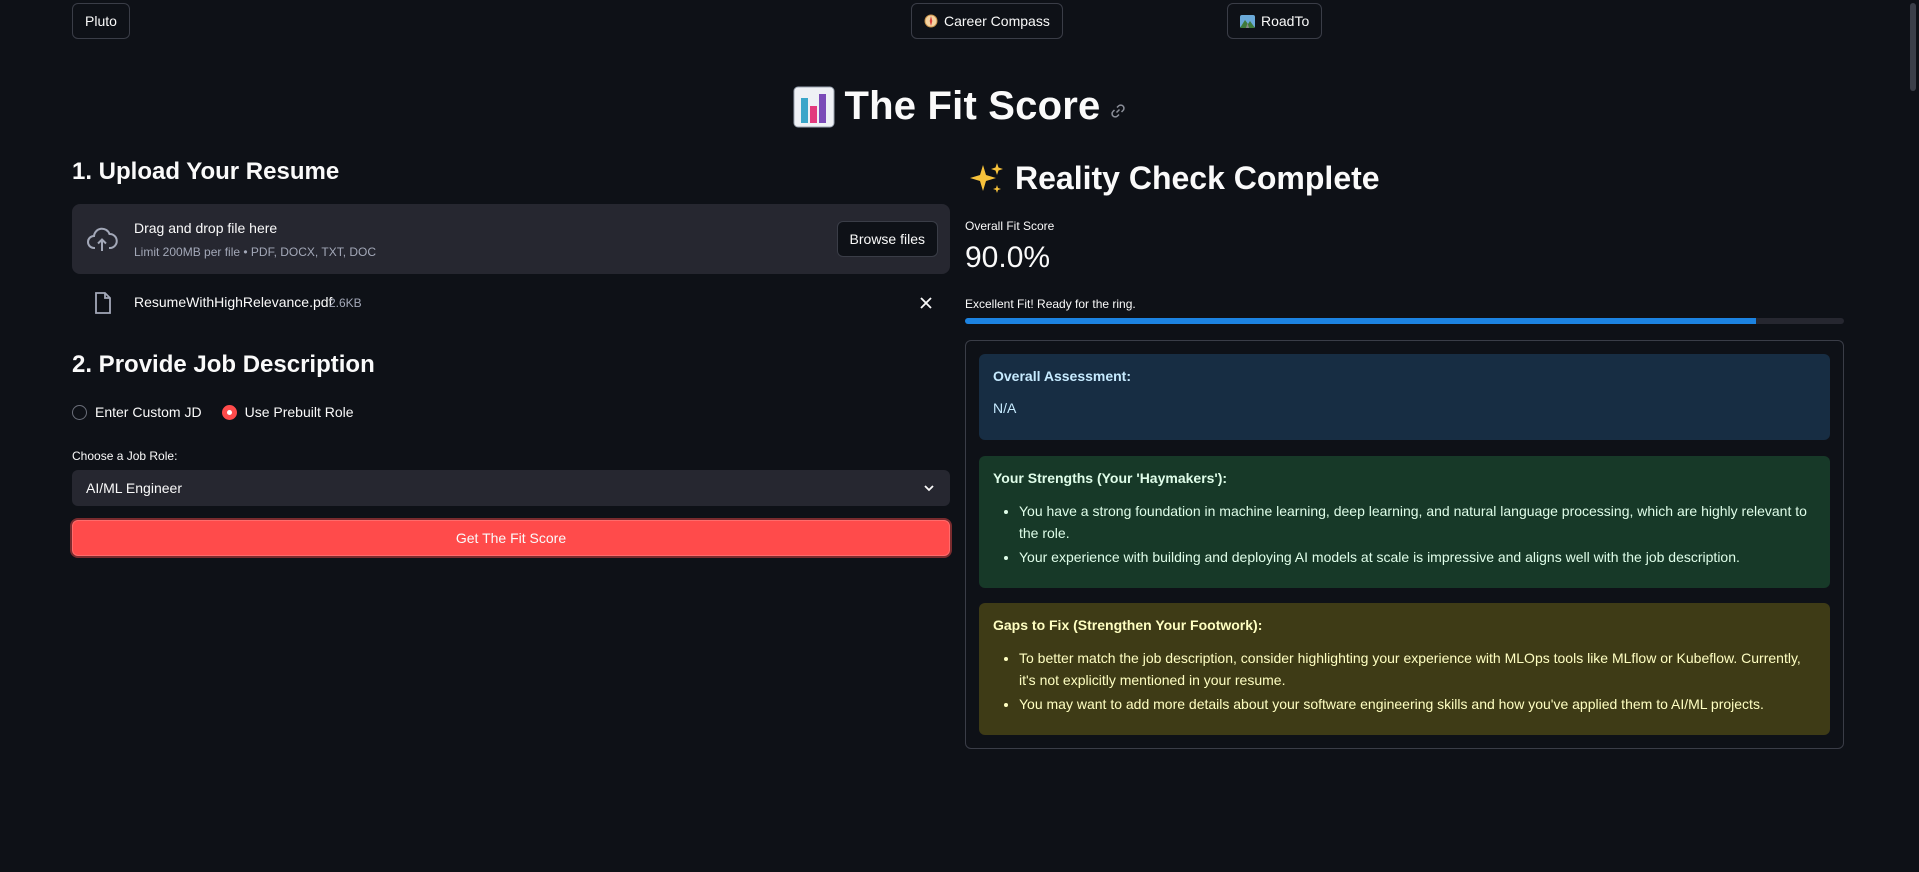 This screenshot has width=1919, height=872. I want to click on nav-career-compass-button: Career Compass, so click(987, 21).